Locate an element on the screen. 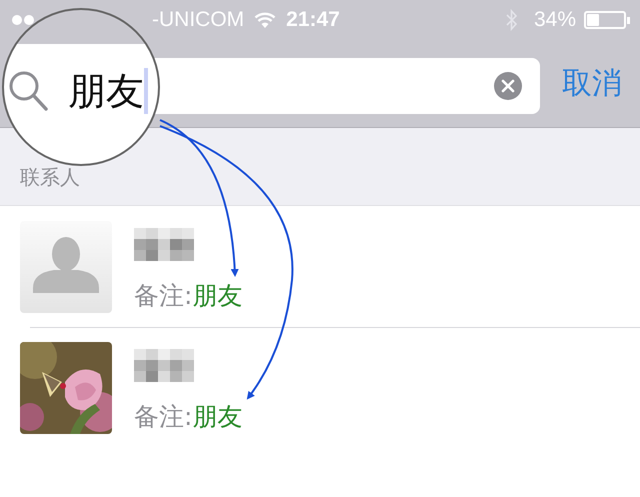 This screenshot has height=497, width=640. bluetooth-icon is located at coordinates (512, 20).